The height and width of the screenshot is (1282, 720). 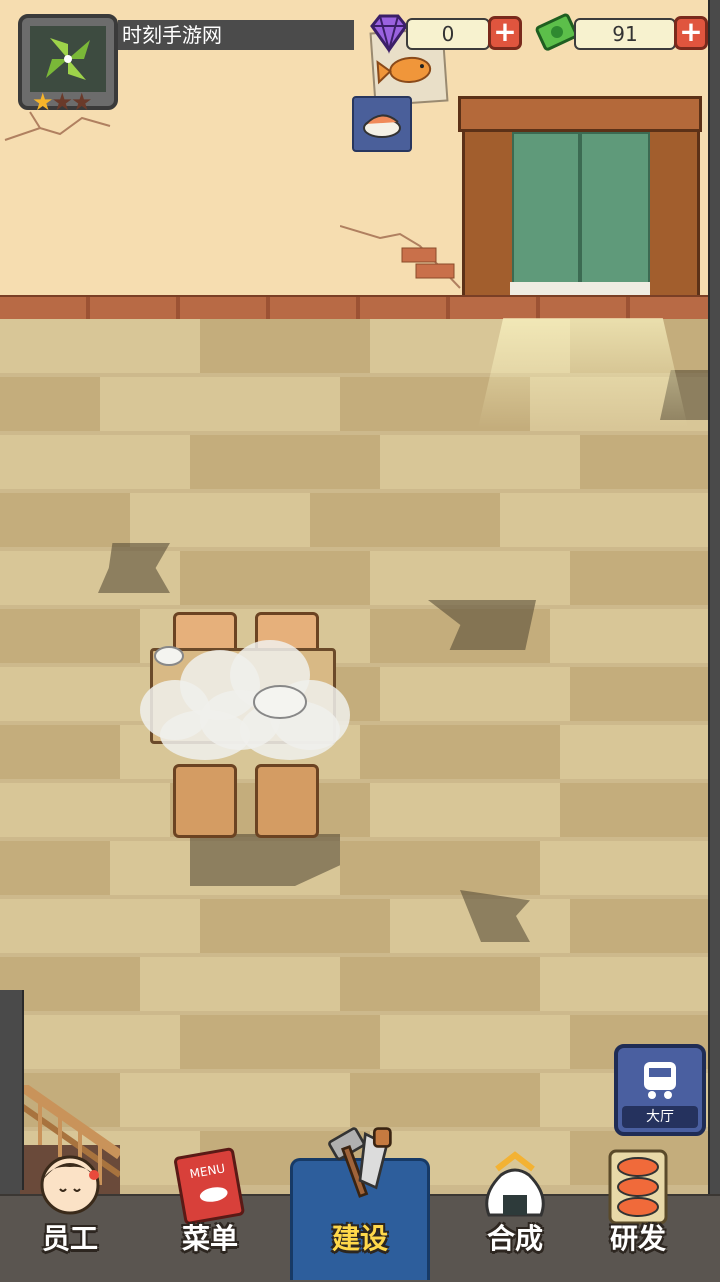 I want to click on curtain-left, so click(x=546, y=217).